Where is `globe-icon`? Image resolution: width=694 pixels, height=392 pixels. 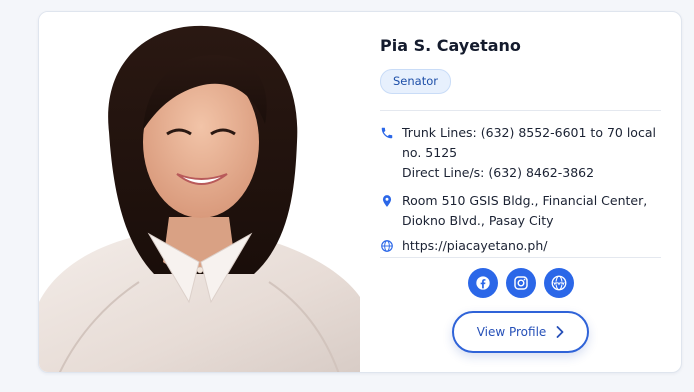
globe-icon is located at coordinates (387, 246).